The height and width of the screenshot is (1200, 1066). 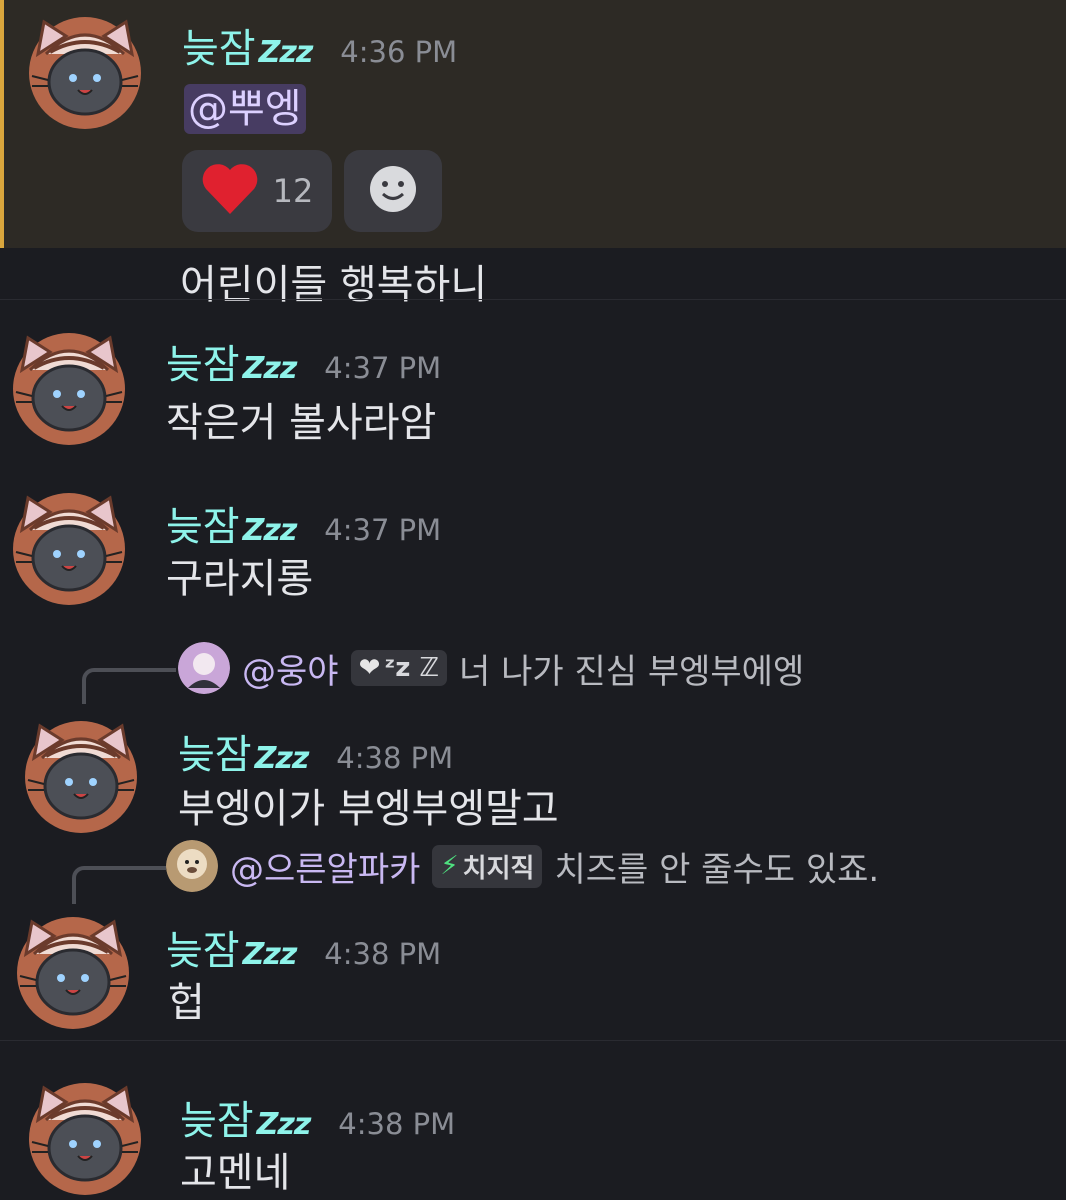 What do you see at coordinates (449, 866) in the screenshot?
I see `lightning-icon: ⚡` at bounding box center [449, 866].